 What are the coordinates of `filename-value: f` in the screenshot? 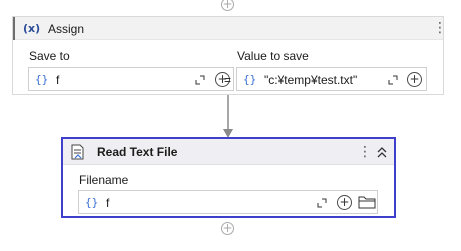 It's located at (108, 203).